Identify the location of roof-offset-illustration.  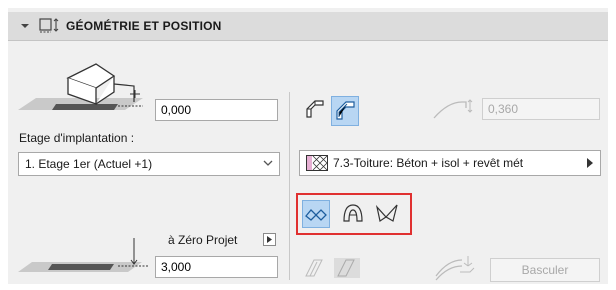
(83, 94).